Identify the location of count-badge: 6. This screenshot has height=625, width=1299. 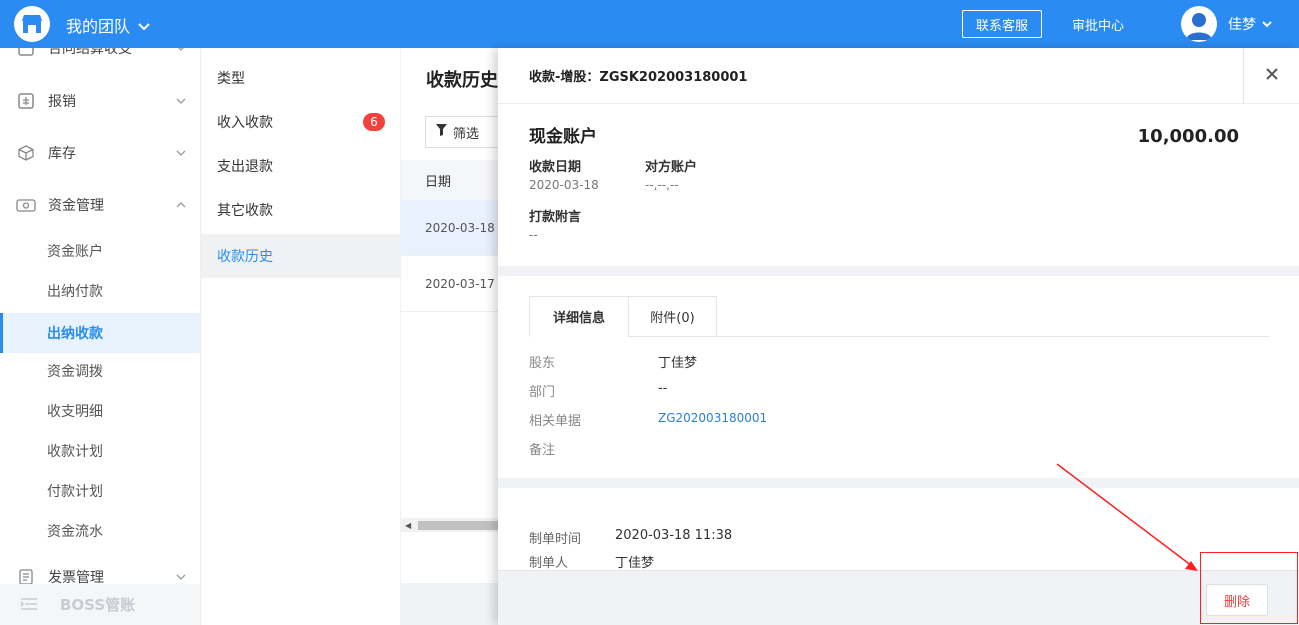
(374, 122).